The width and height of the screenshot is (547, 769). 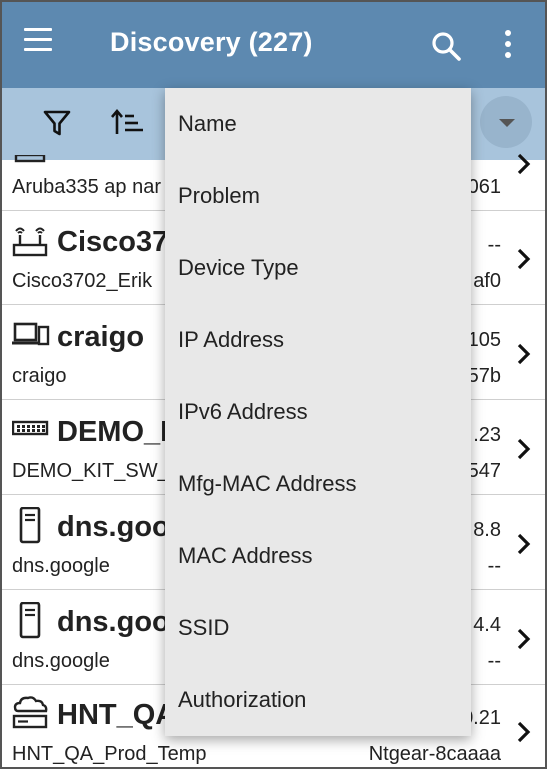 I want to click on device-name: craigo, so click(x=101, y=337).